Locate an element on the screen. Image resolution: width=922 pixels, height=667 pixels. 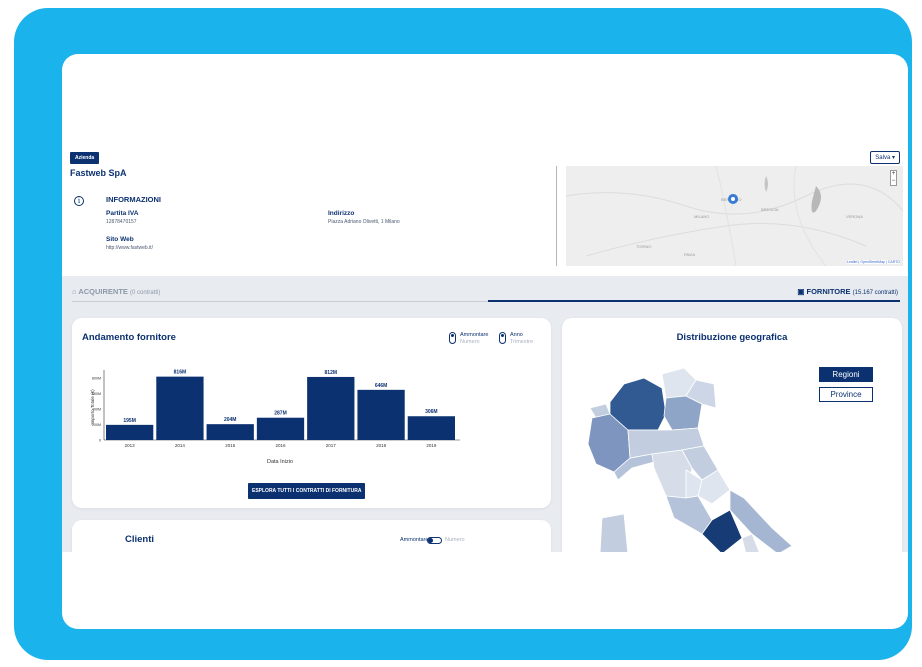
briefcase-icon: ⌂ is located at coordinates (74, 291).